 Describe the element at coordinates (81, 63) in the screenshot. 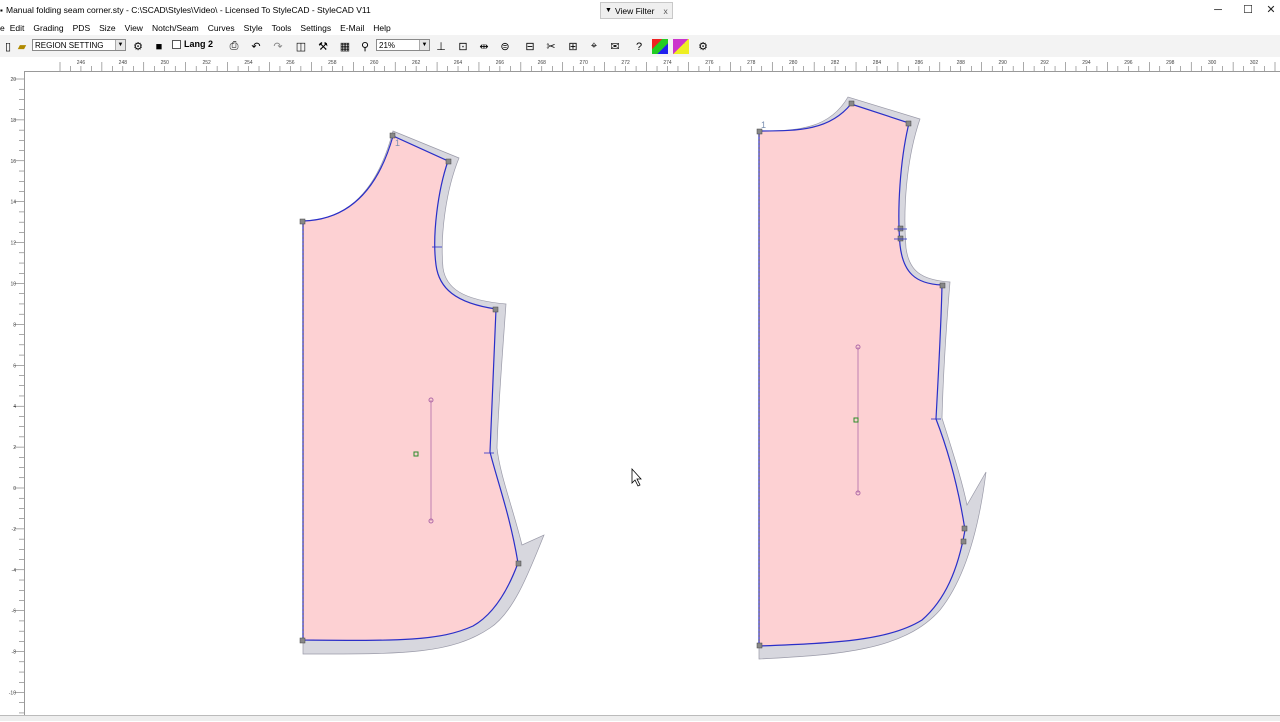

I see `ruler-label: 246` at that location.